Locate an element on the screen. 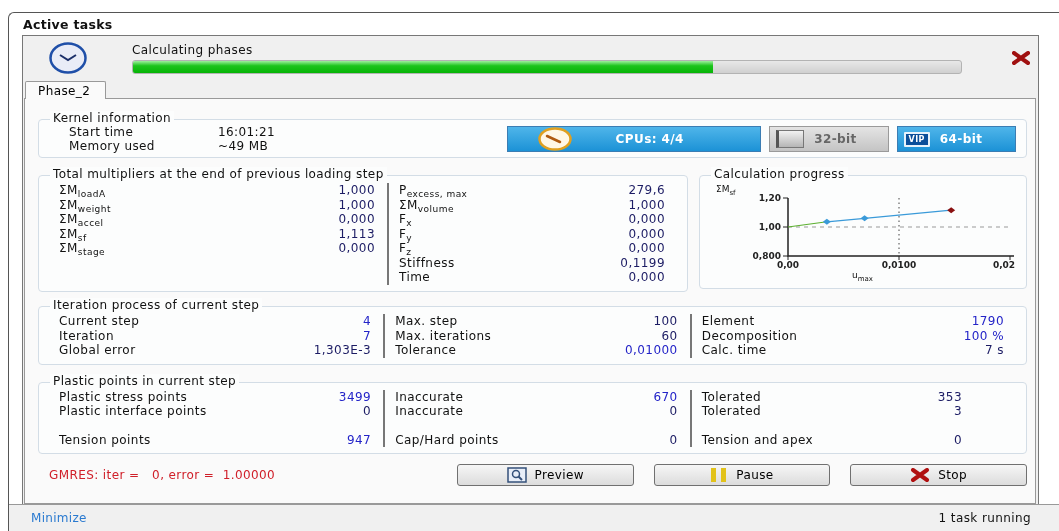  field-label: ΣM$_{loadA}$ is located at coordinates (83, 190).